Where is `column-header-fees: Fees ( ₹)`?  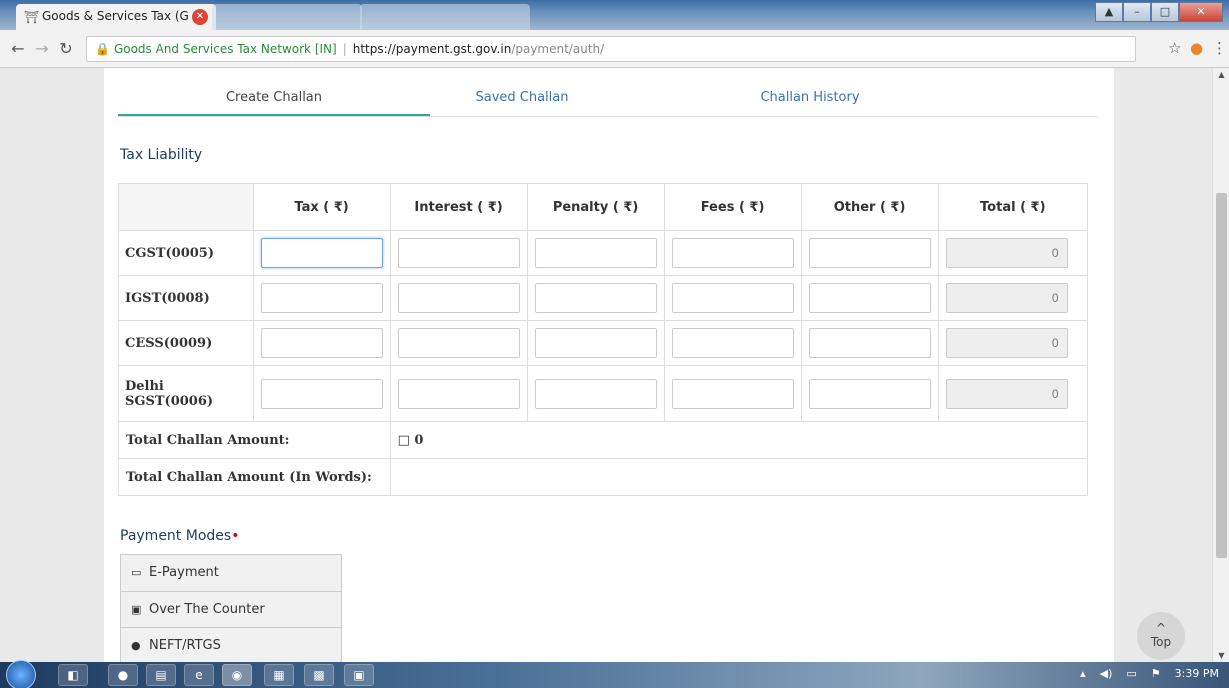 column-header-fees: Fees ( ₹) is located at coordinates (732, 207).